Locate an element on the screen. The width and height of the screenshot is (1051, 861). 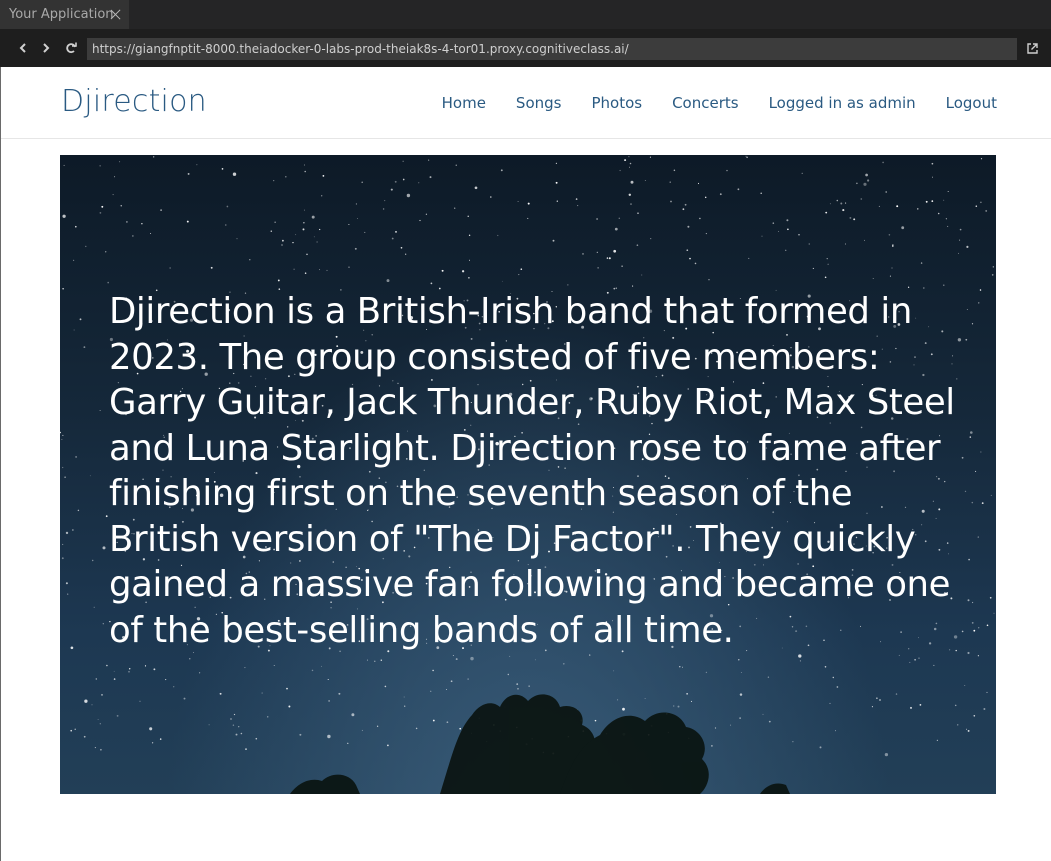
nav-logged-in-user: Logged in as admin is located at coordinates (842, 103).